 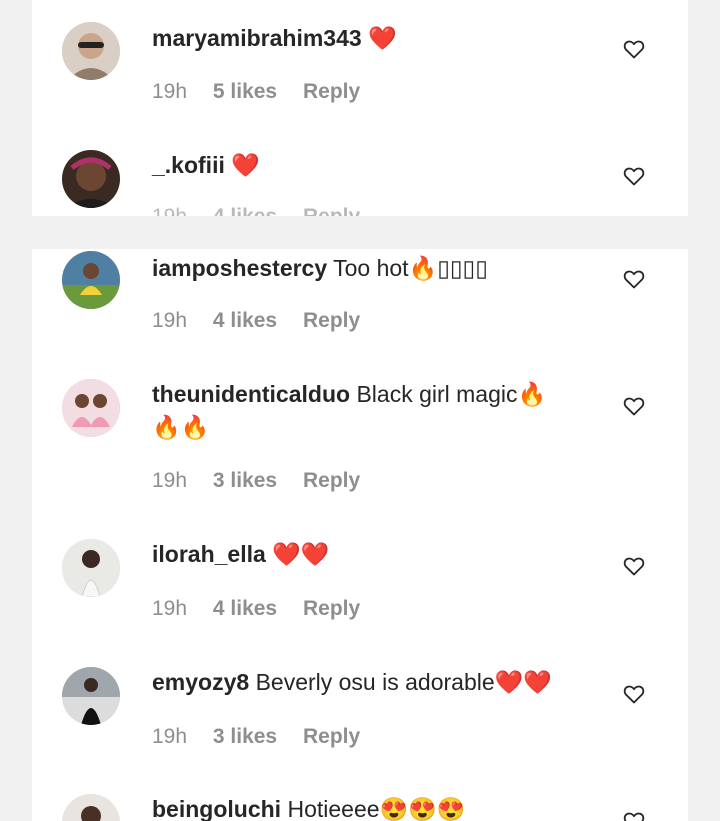 I want to click on comment-body: Black girl magic🔥, so click(x=451, y=394).